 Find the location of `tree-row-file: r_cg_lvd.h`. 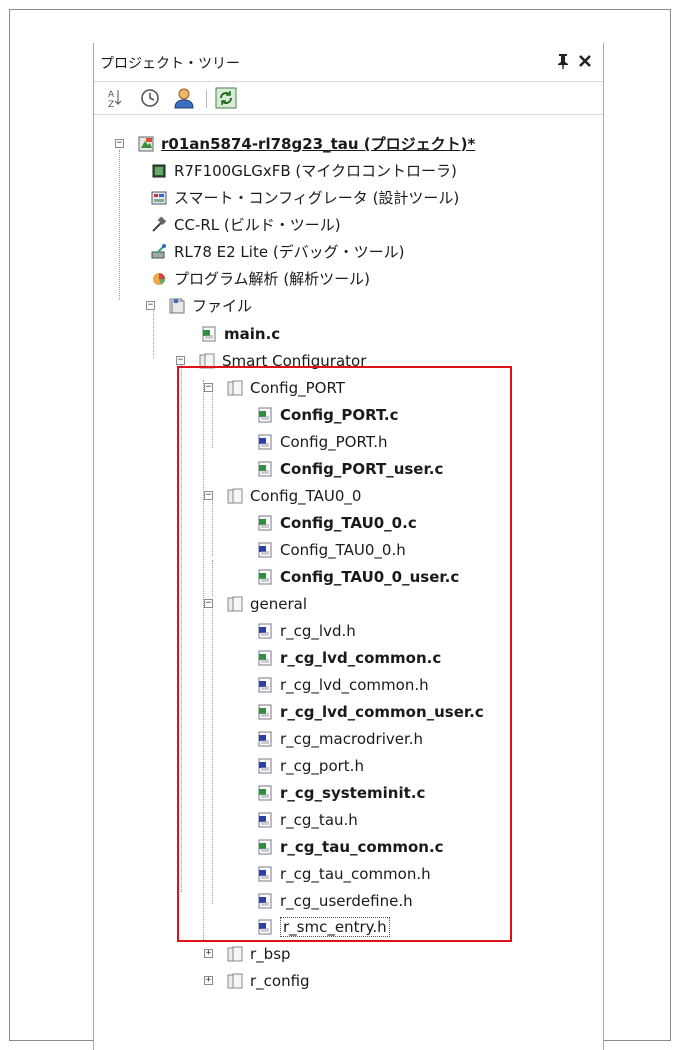

tree-row-file: r_cg_lvd.h is located at coordinates (306, 630).